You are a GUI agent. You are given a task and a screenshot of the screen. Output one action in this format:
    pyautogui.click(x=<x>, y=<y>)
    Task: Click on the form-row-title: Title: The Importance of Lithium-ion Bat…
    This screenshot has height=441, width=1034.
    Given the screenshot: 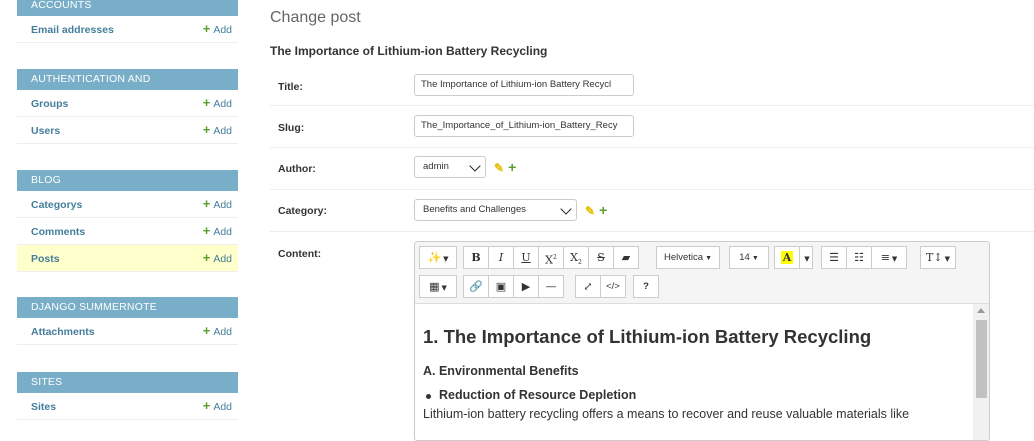 What is the action you would take?
    pyautogui.click(x=652, y=86)
    